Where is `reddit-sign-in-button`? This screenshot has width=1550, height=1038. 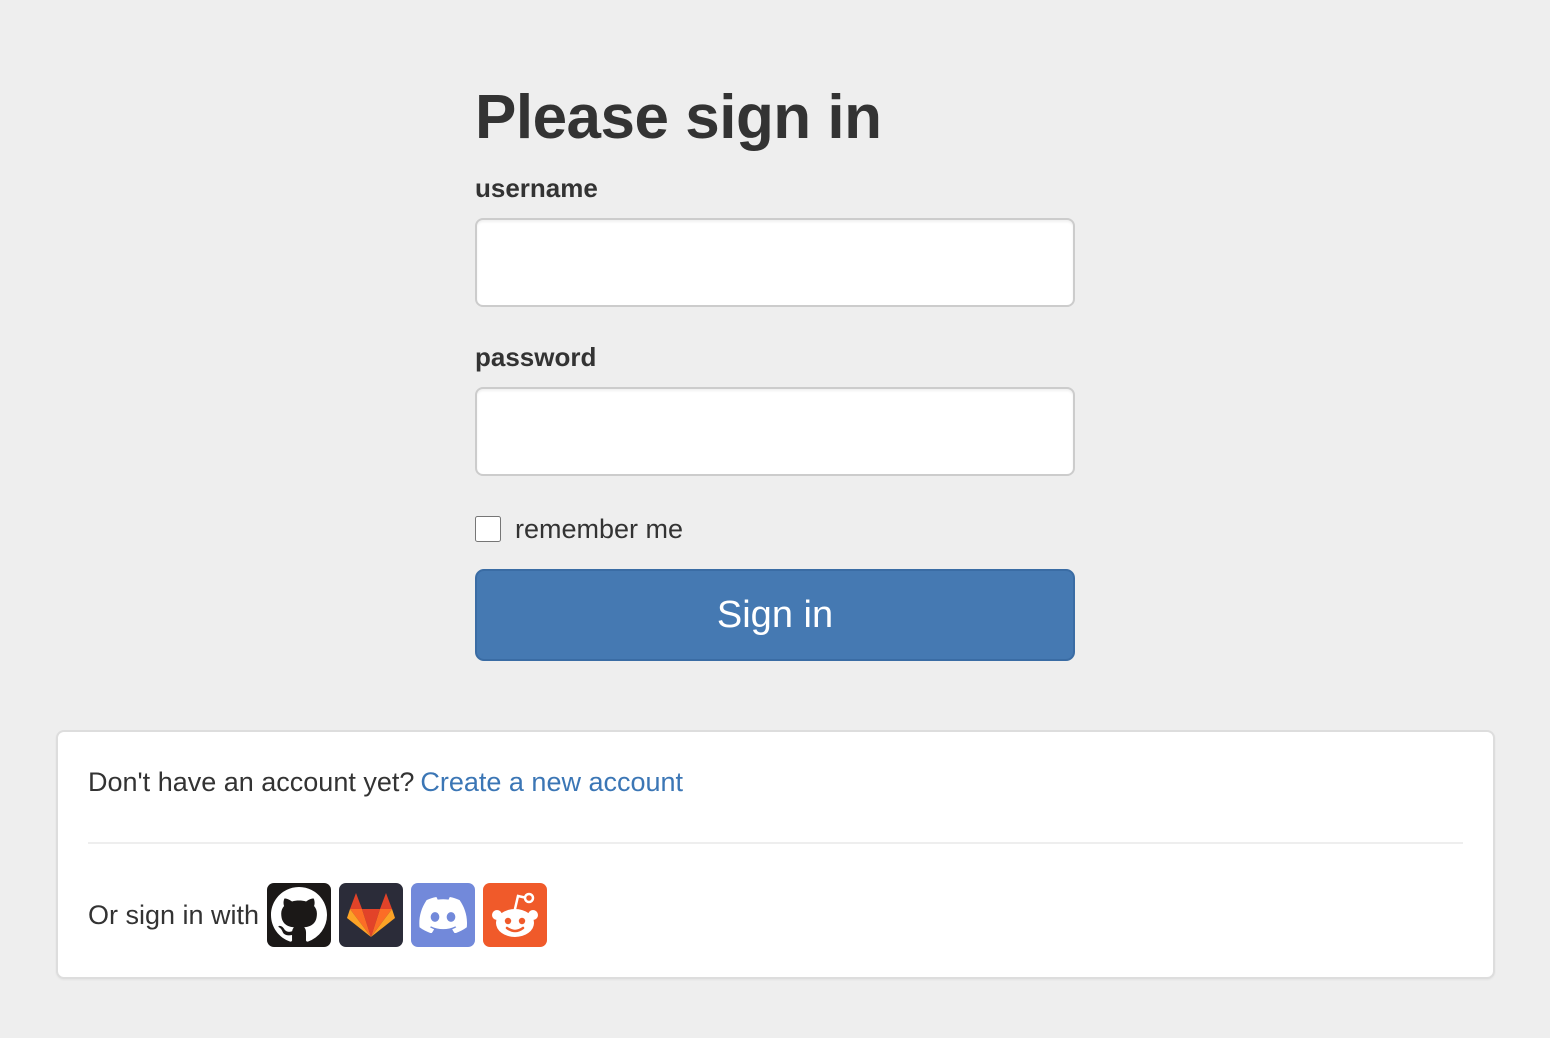
reddit-sign-in-button is located at coordinates (515, 915).